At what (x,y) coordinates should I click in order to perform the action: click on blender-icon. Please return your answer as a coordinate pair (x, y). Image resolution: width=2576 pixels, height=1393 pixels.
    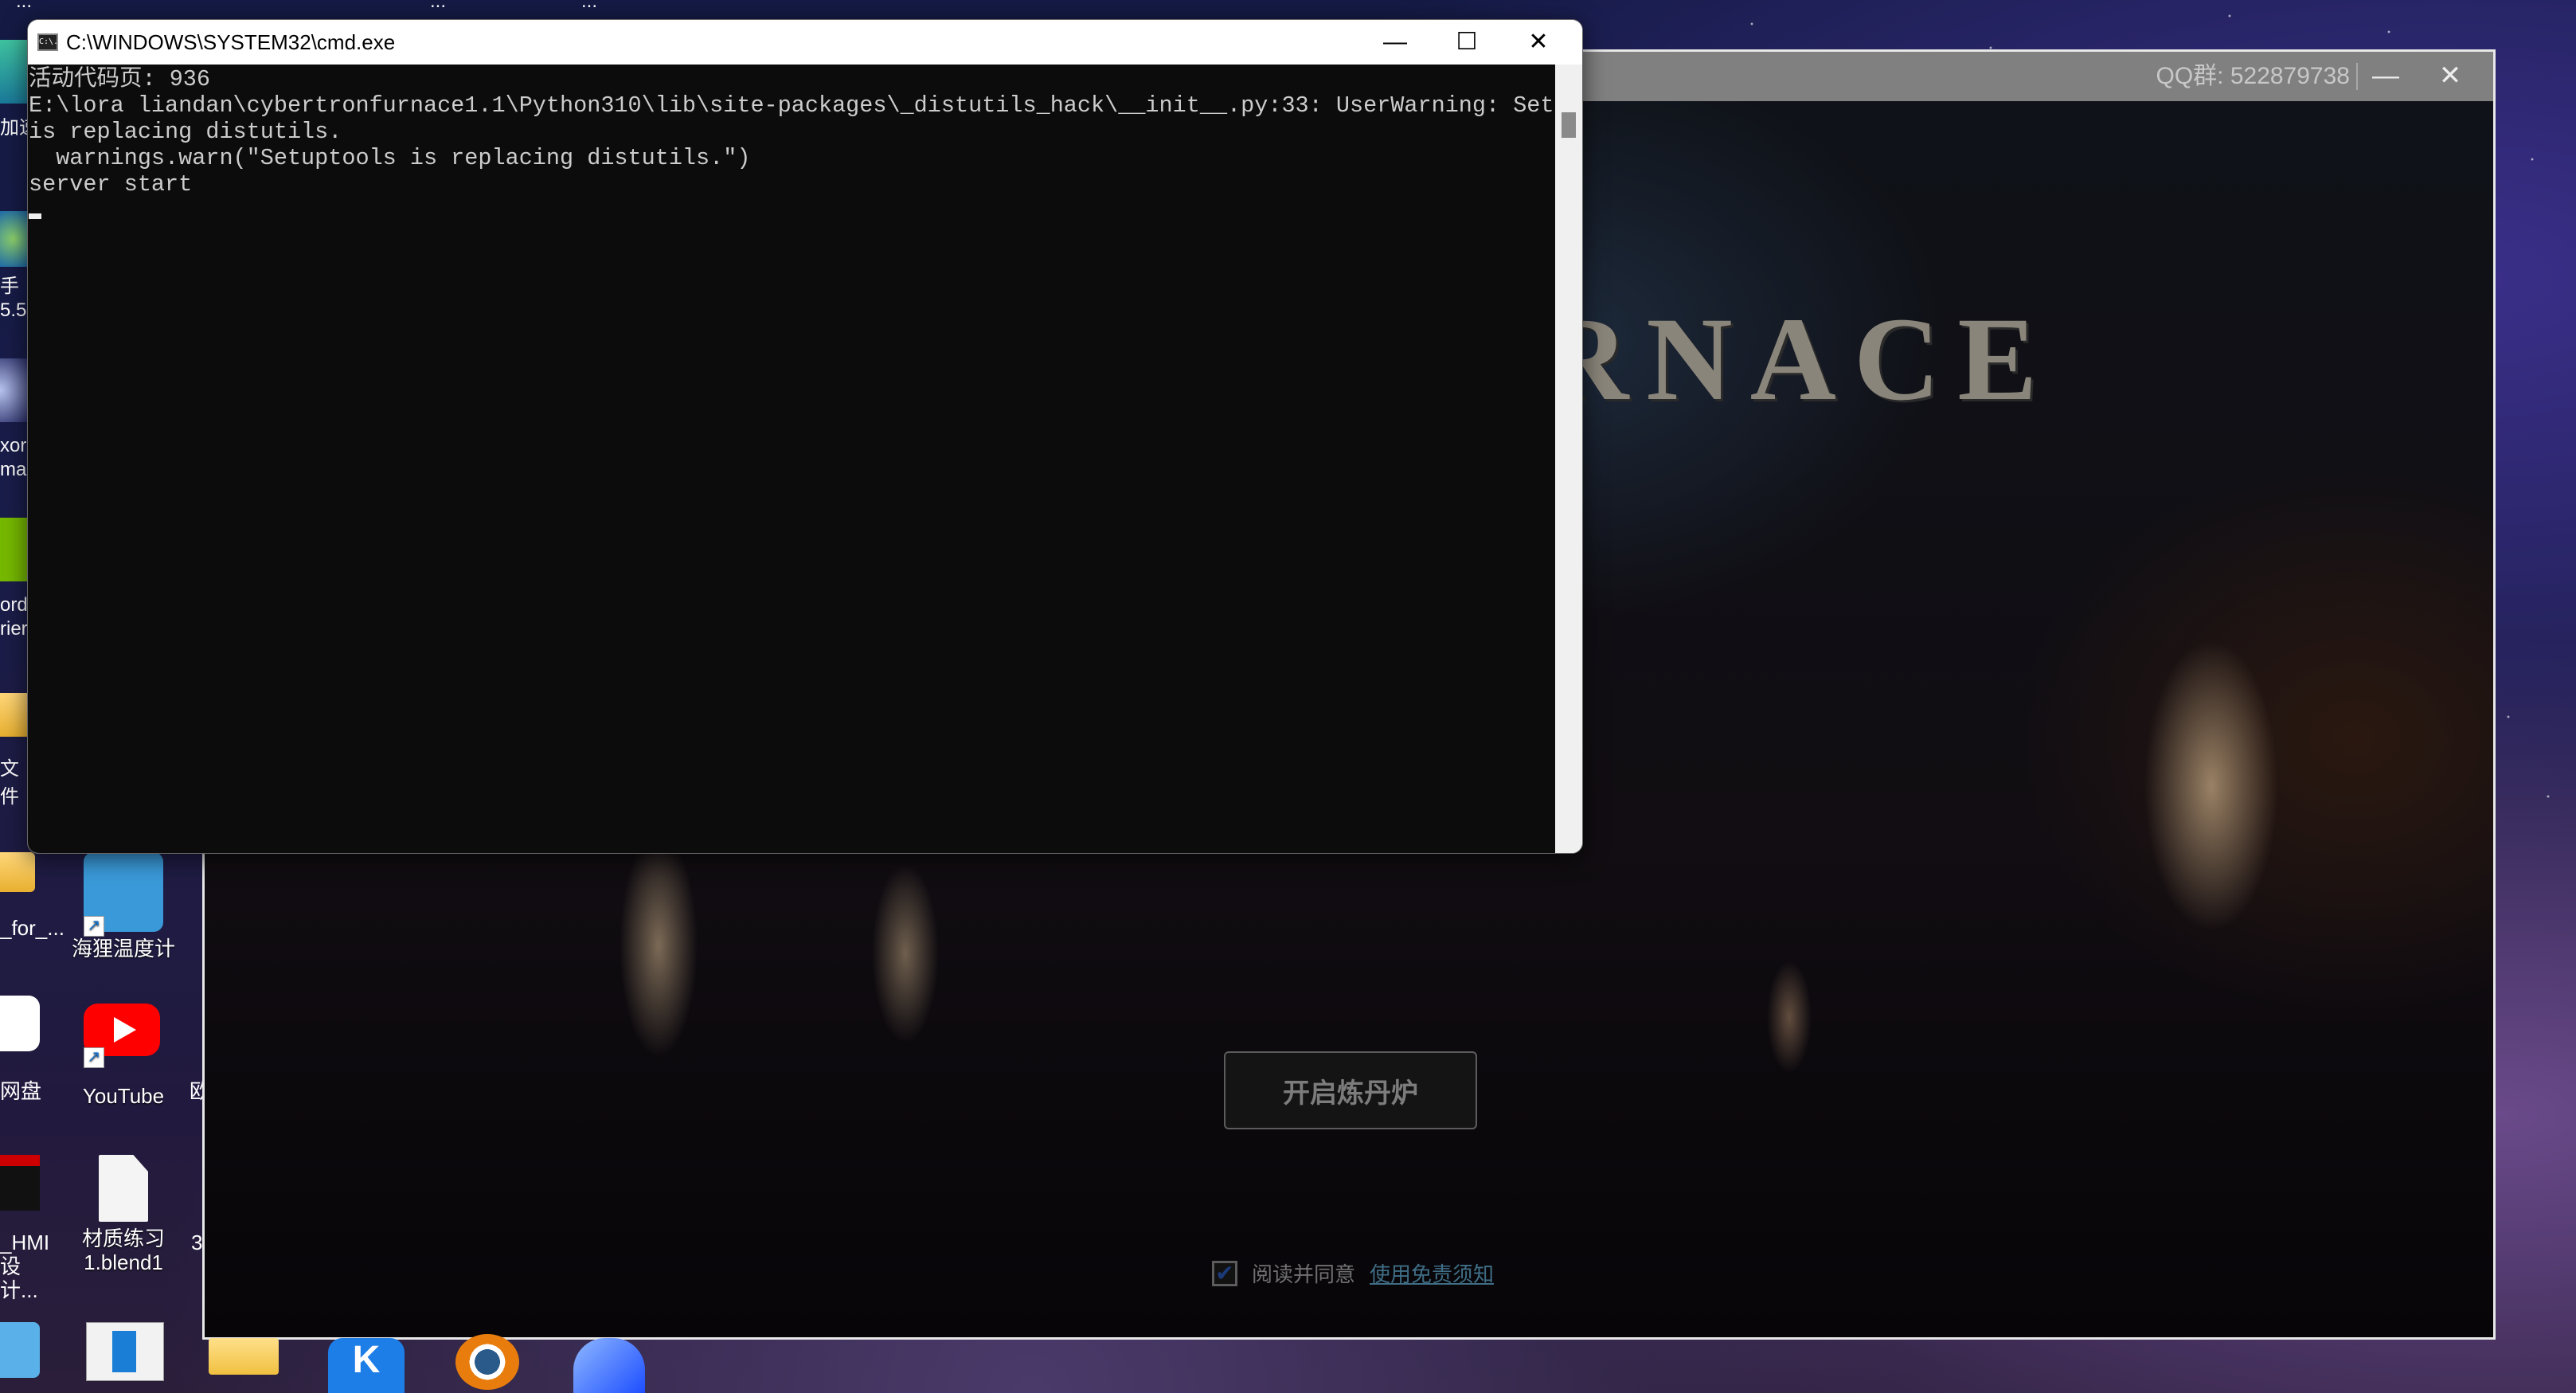
    Looking at the image, I should click on (487, 1362).